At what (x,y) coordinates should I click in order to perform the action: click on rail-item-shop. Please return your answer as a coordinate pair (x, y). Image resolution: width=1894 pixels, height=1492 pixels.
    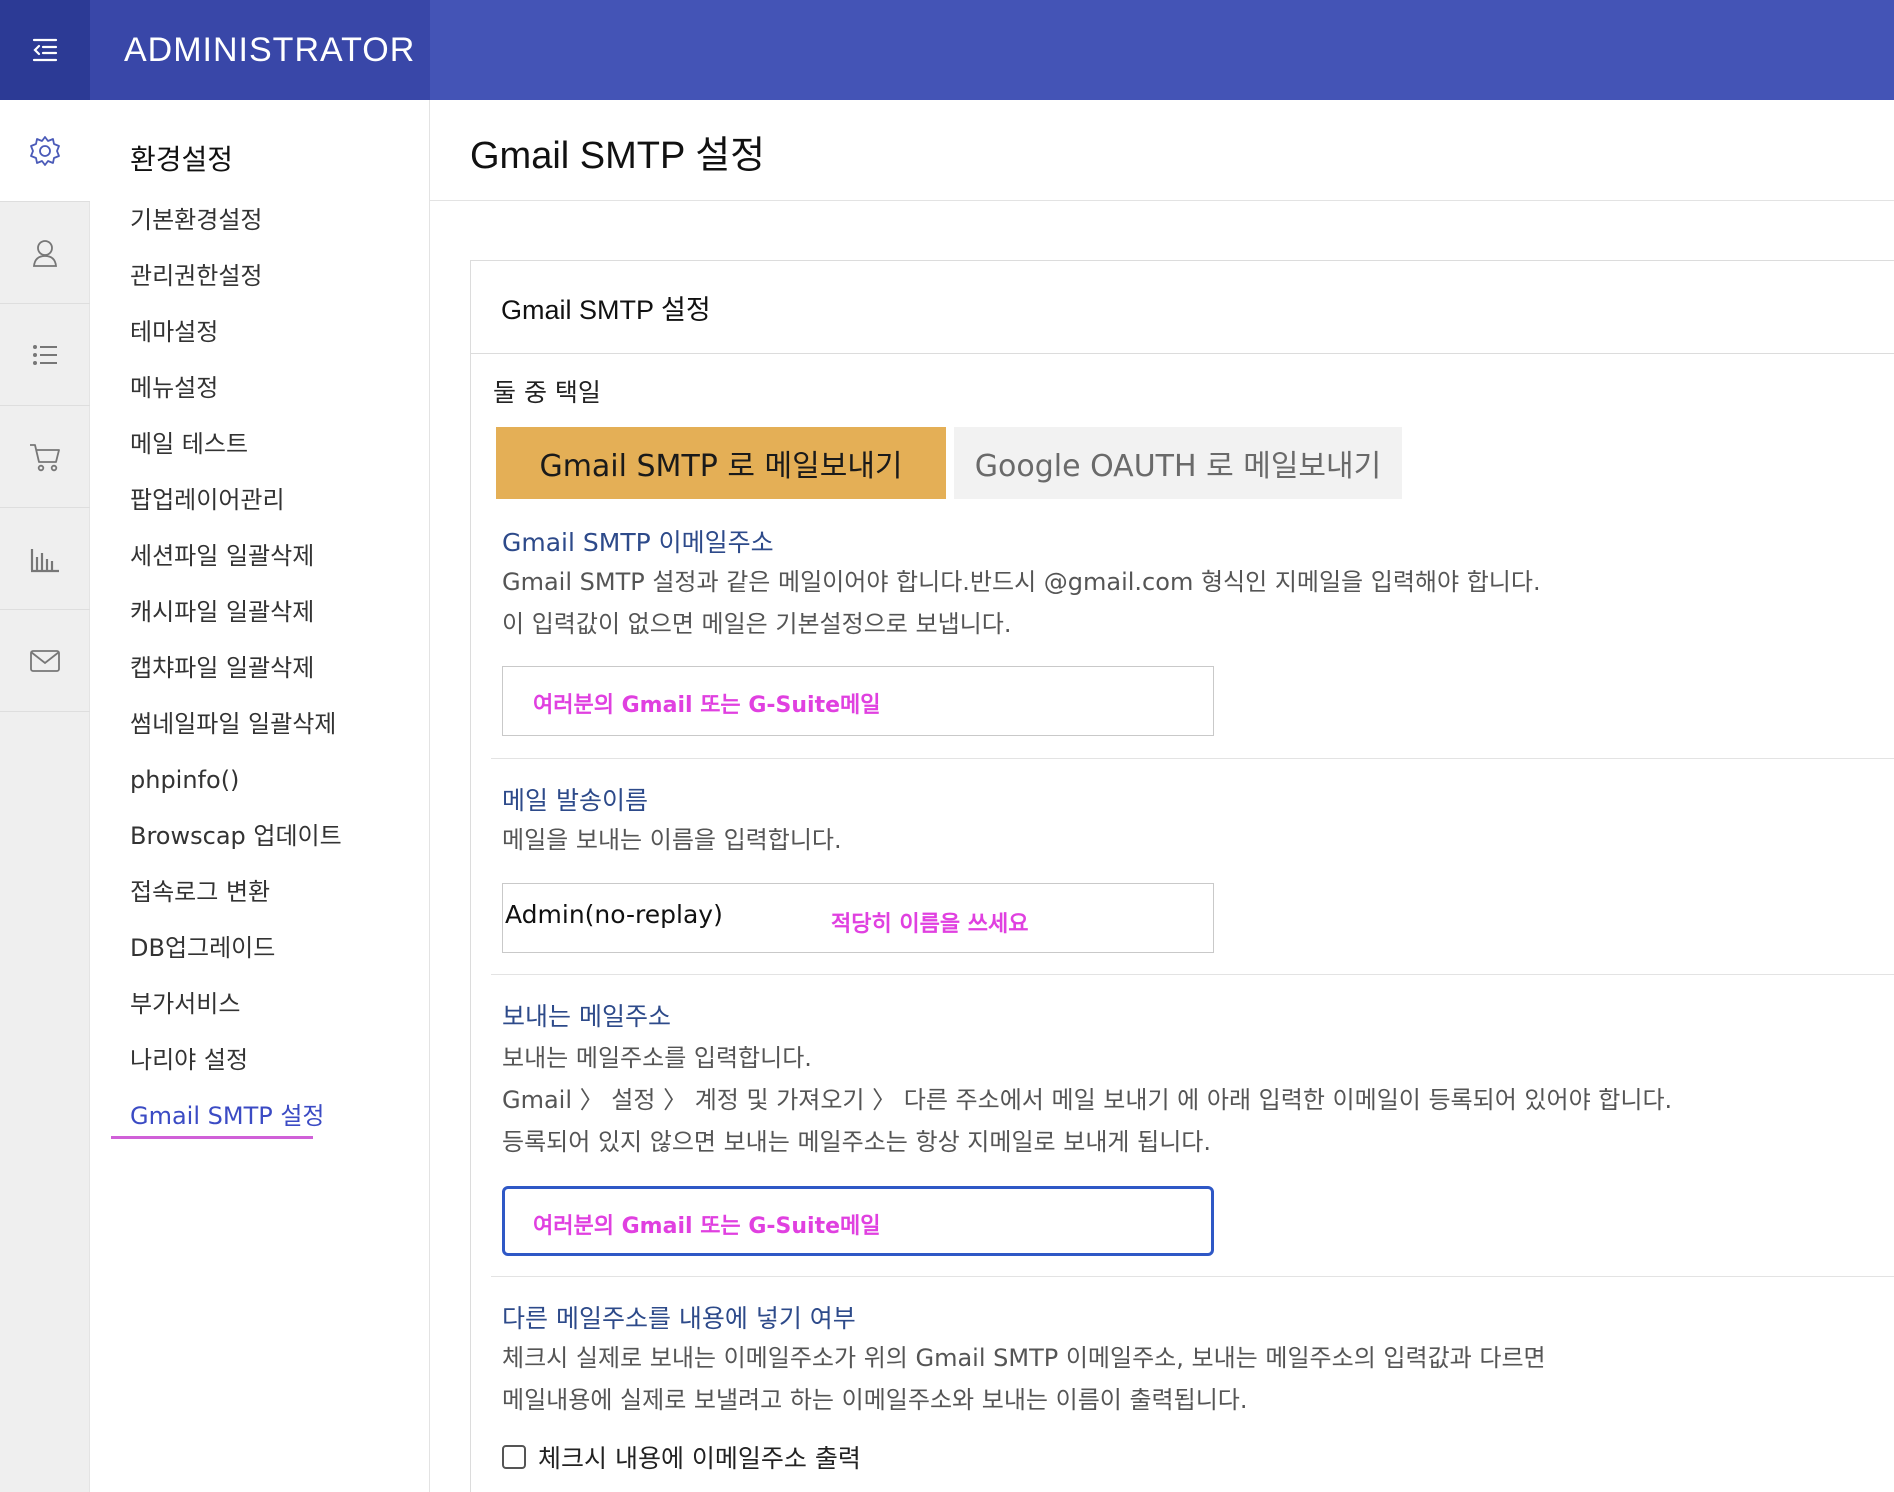
    Looking at the image, I should click on (45, 457).